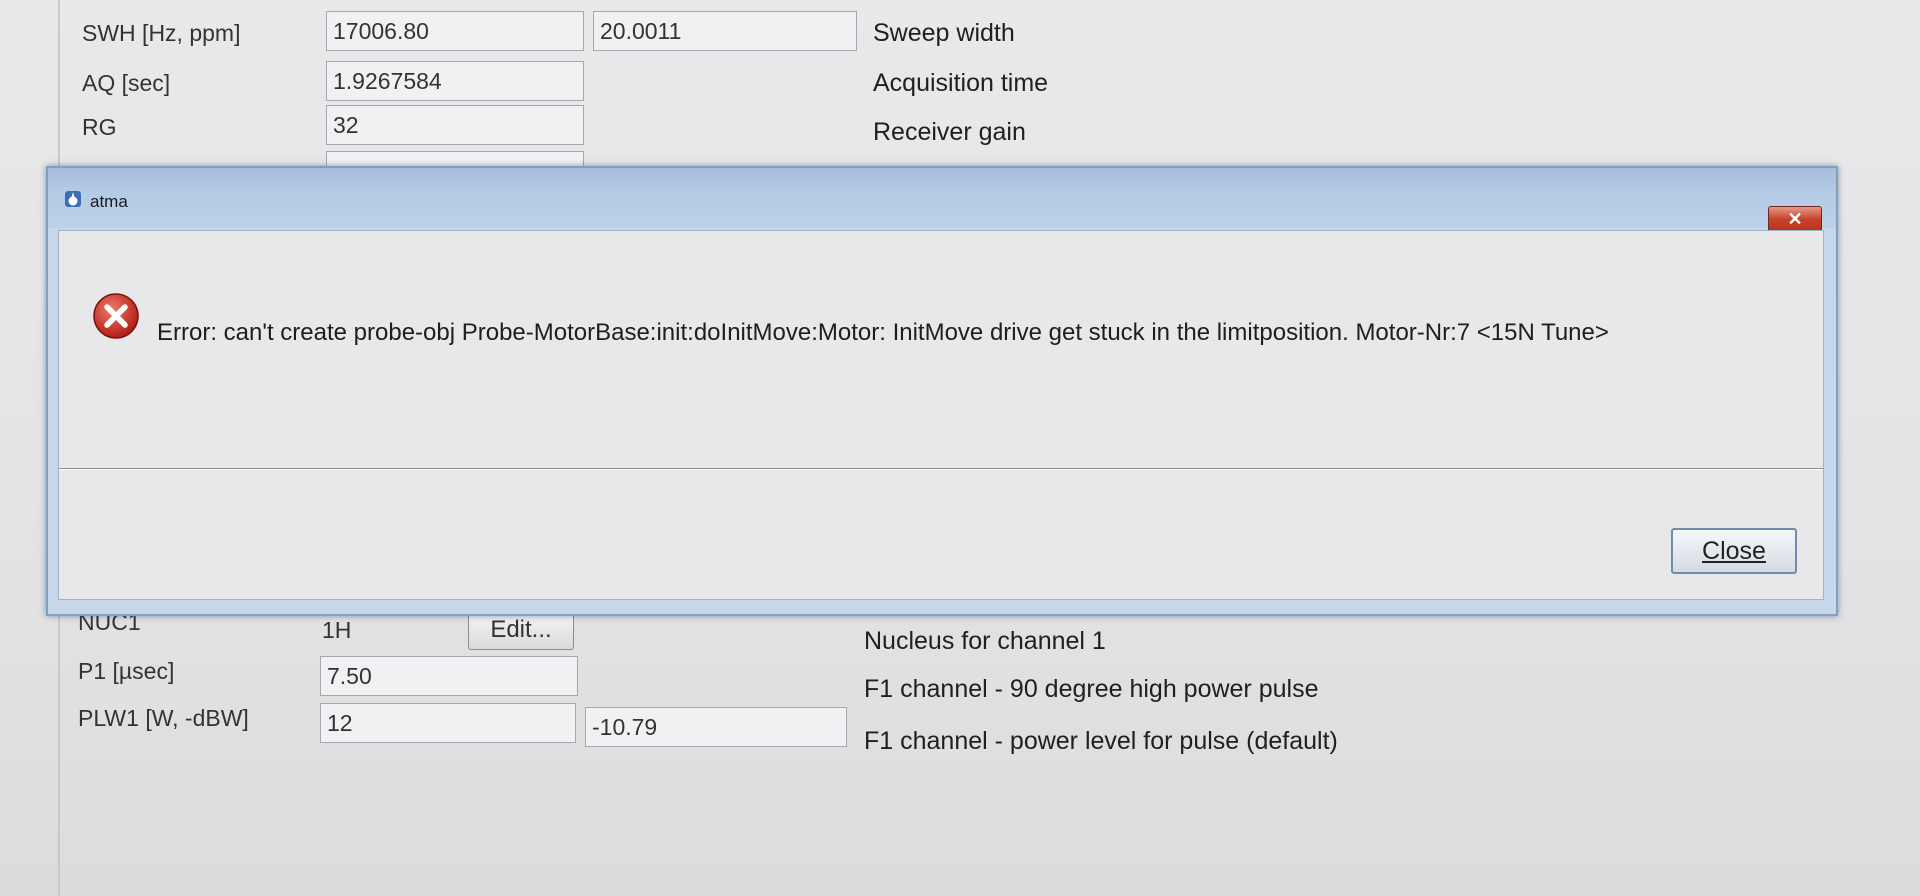 This screenshot has width=1920, height=896. What do you see at coordinates (725, 31) in the screenshot?
I see `swh-ppm-field: 20.0011` at bounding box center [725, 31].